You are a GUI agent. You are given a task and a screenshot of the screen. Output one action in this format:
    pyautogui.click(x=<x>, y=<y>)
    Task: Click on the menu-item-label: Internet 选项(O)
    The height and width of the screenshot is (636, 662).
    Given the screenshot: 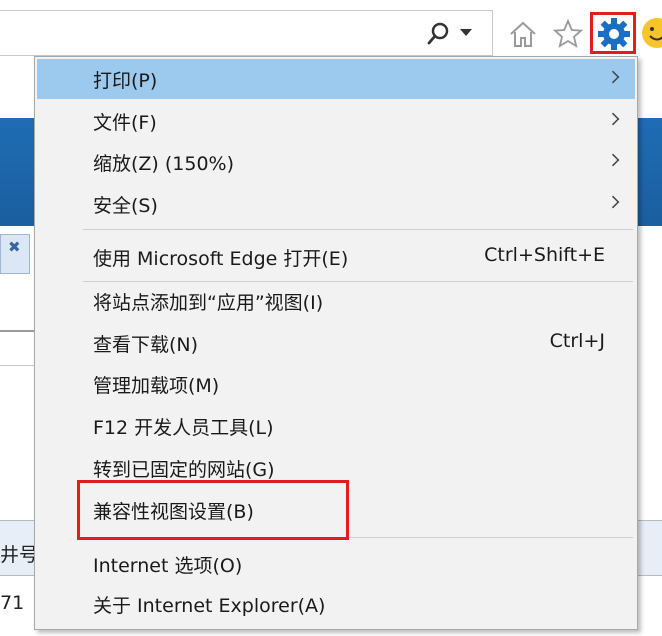 What is the action you would take?
    pyautogui.click(x=168, y=566)
    